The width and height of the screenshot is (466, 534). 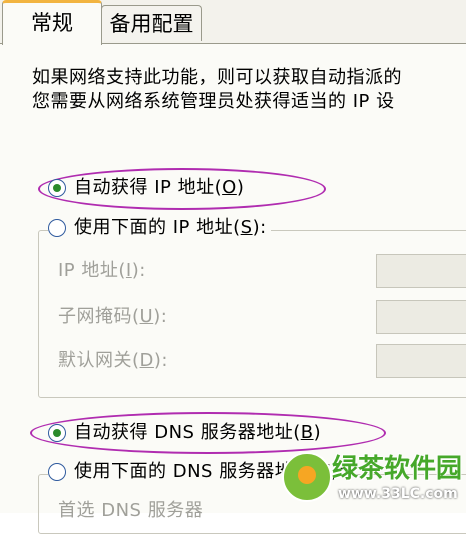 I want to click on radio-auto-ip-indicator, so click(x=57, y=188).